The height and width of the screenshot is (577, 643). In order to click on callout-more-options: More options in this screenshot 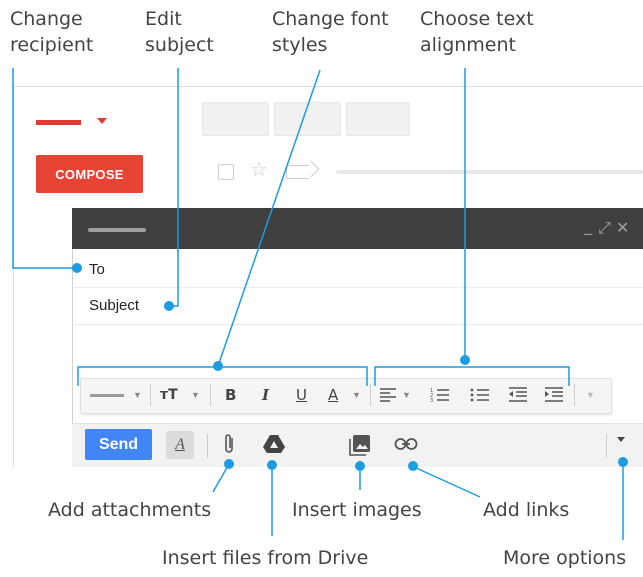, I will do `click(564, 558)`.